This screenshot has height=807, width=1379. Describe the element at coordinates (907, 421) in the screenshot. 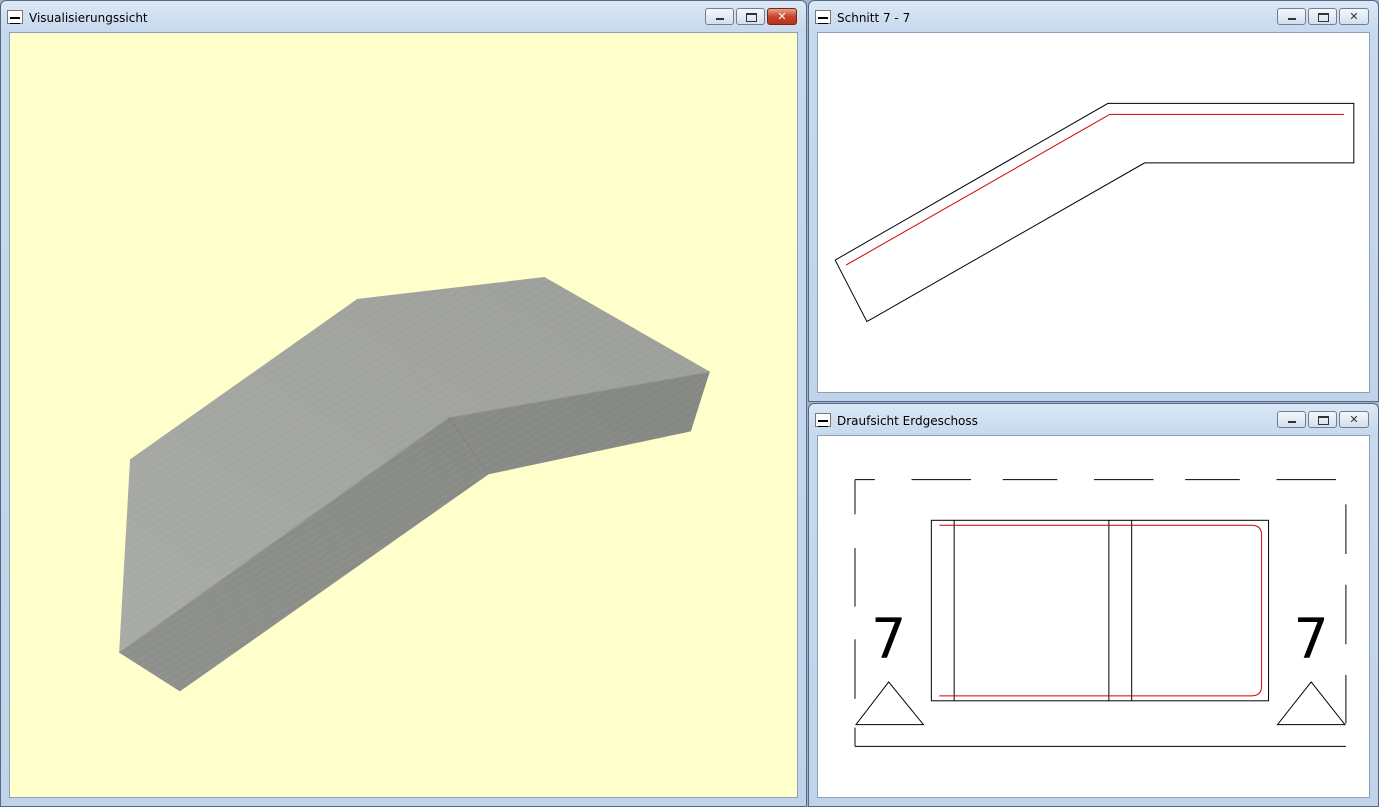

I see `plan-window-title: Draufsicht Erdgeschoss` at that location.